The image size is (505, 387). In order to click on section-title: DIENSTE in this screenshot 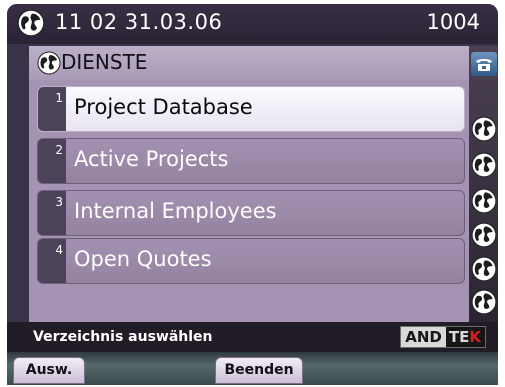, I will do `click(104, 62)`.